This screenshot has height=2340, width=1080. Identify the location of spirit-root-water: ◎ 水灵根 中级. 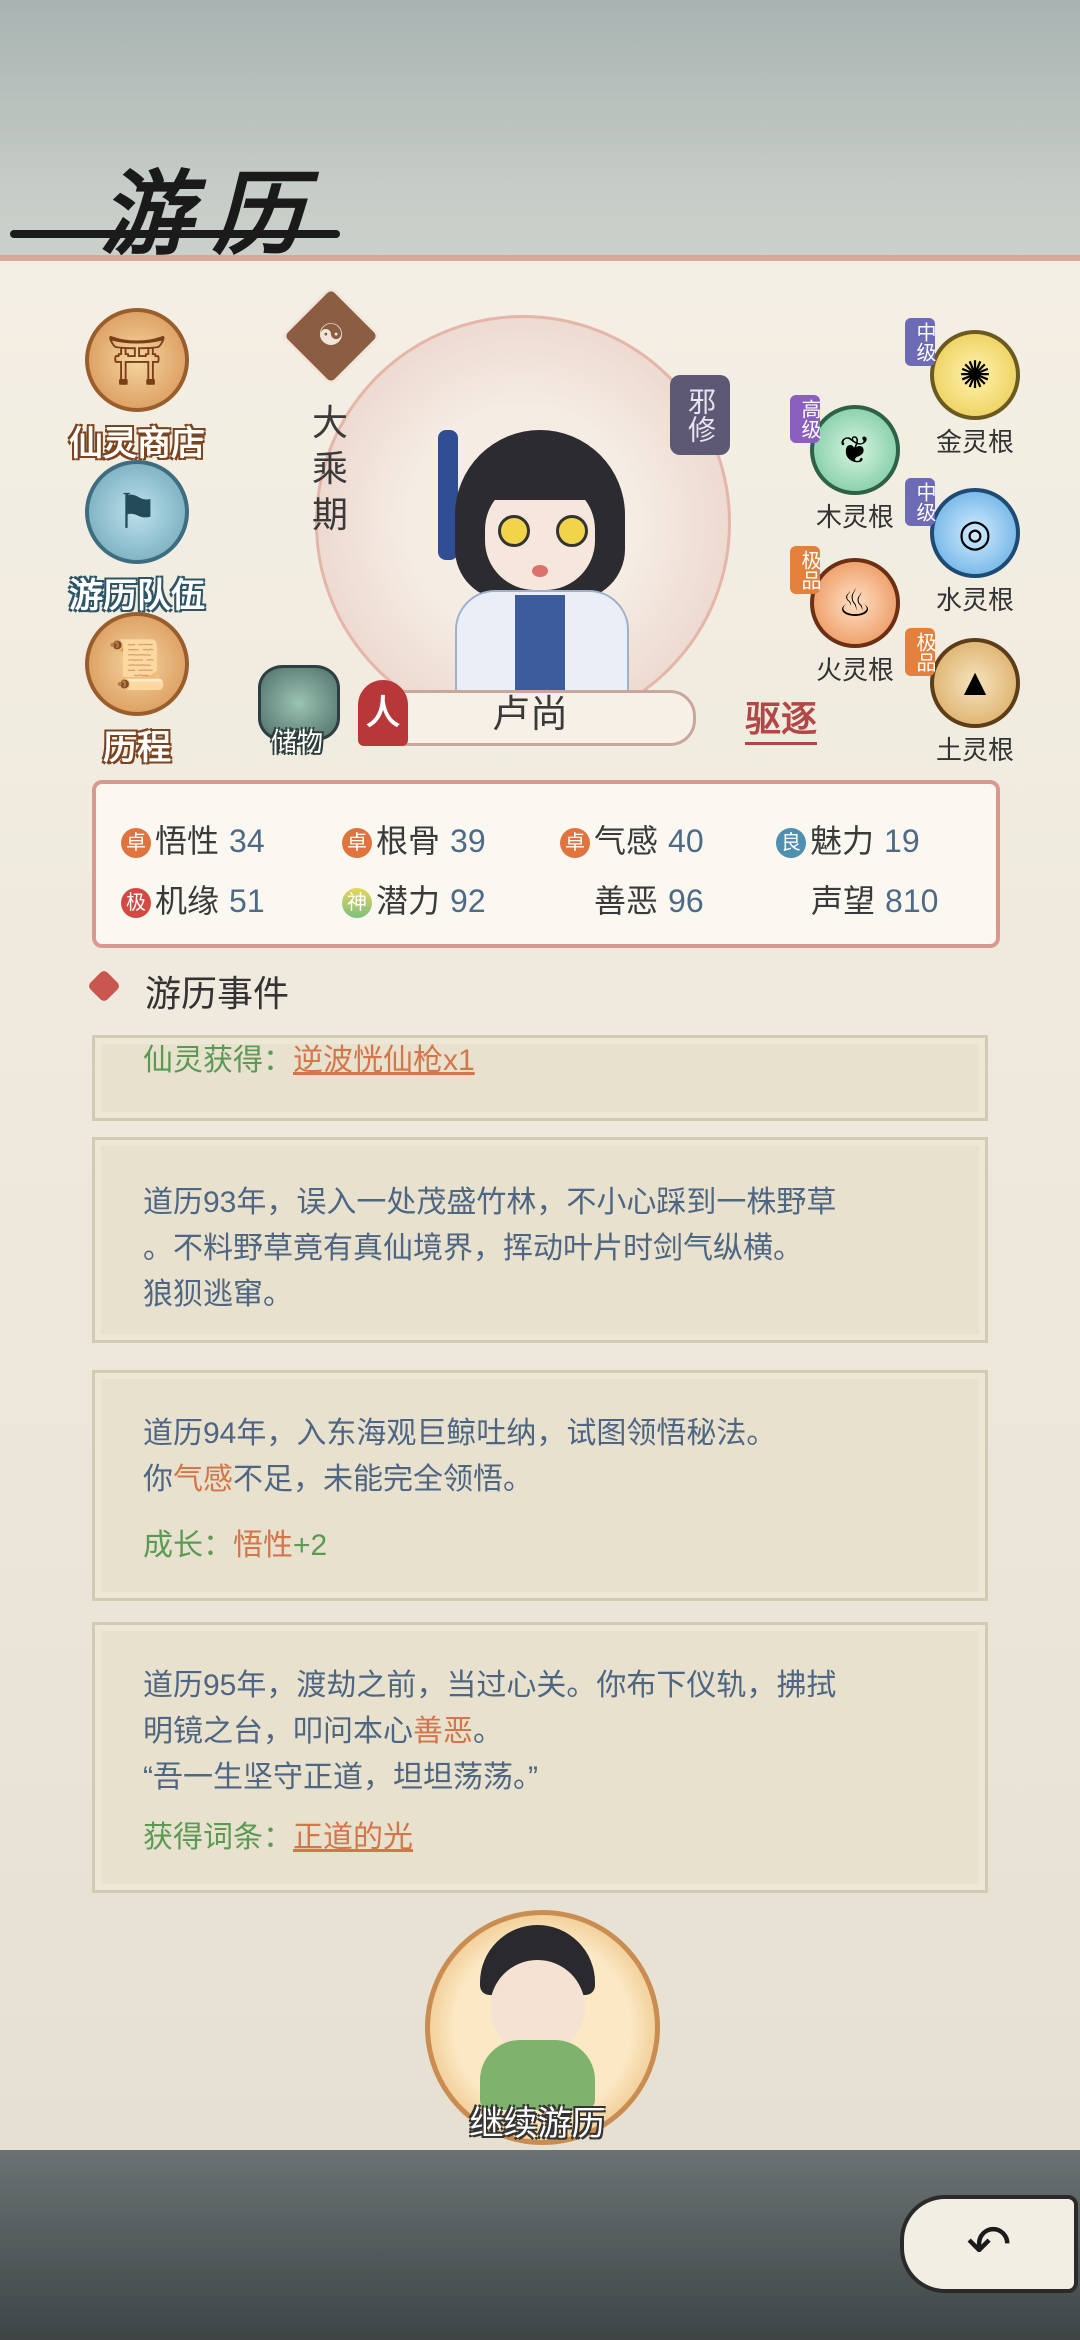
(972, 547).